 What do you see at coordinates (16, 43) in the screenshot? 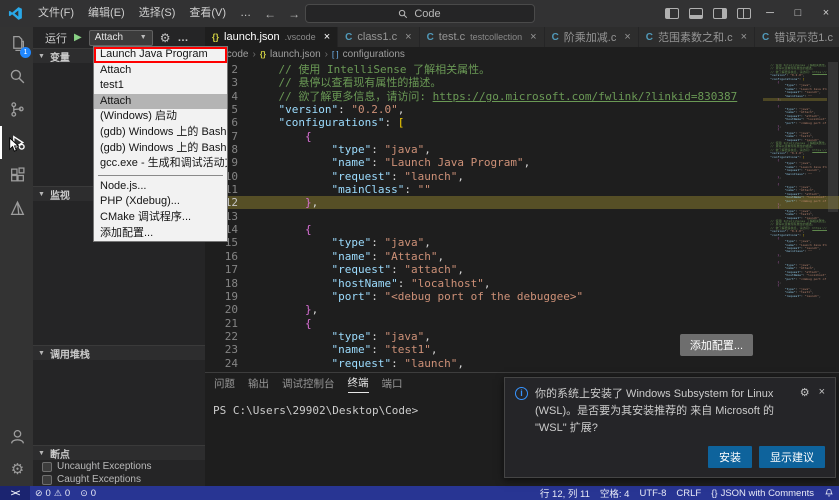
I see `sidebar-item-explorer: 1` at bounding box center [16, 43].